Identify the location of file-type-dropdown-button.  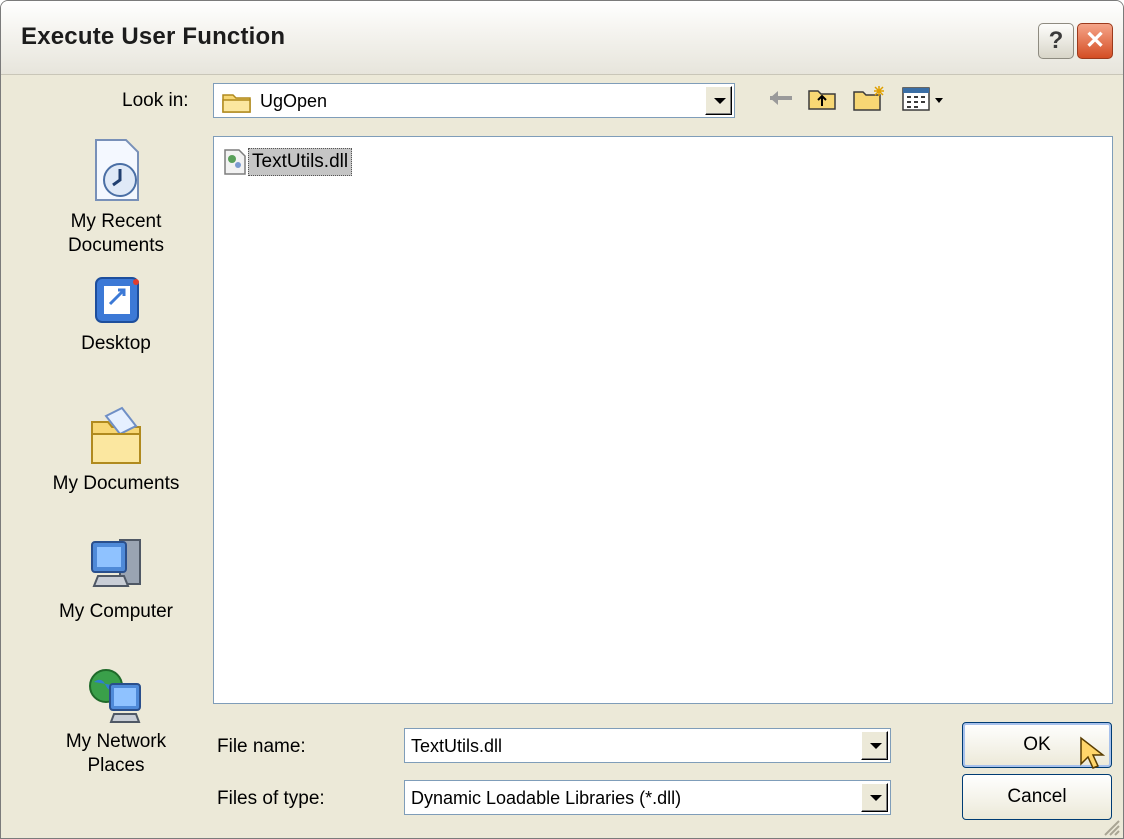
(874, 797).